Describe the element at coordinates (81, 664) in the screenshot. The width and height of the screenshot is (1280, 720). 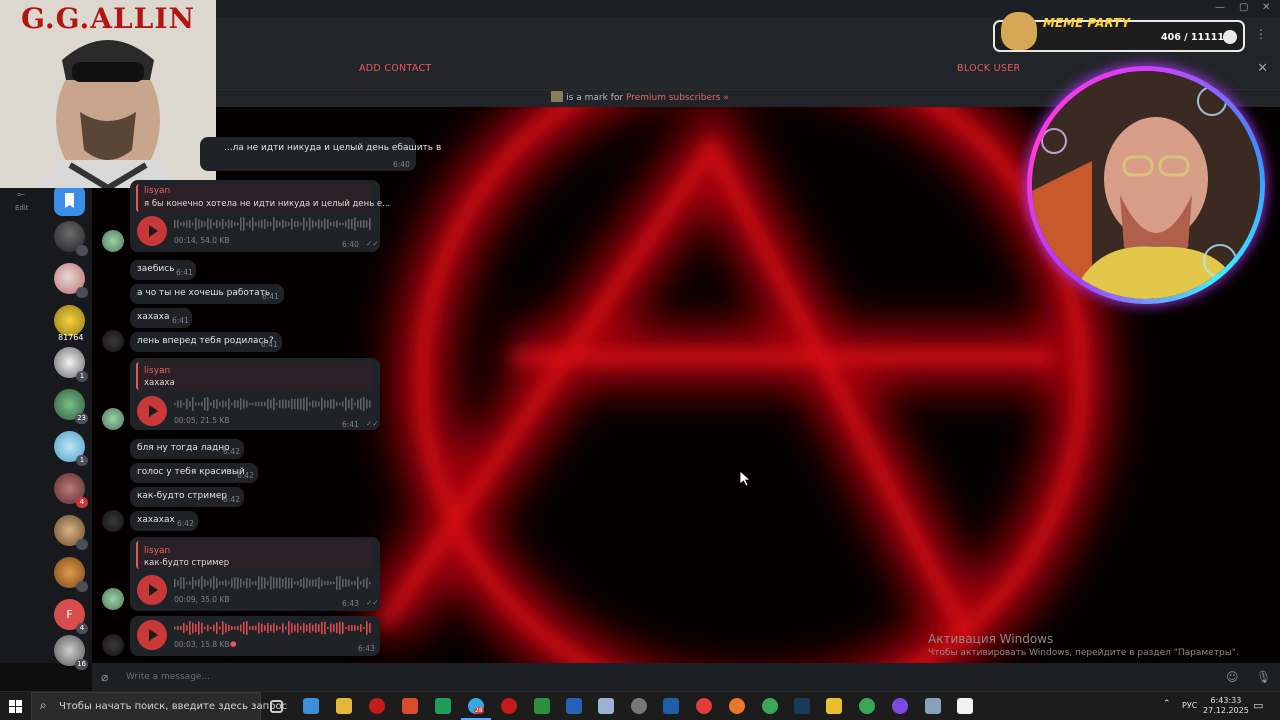
I see `unread-count: 16` at that location.